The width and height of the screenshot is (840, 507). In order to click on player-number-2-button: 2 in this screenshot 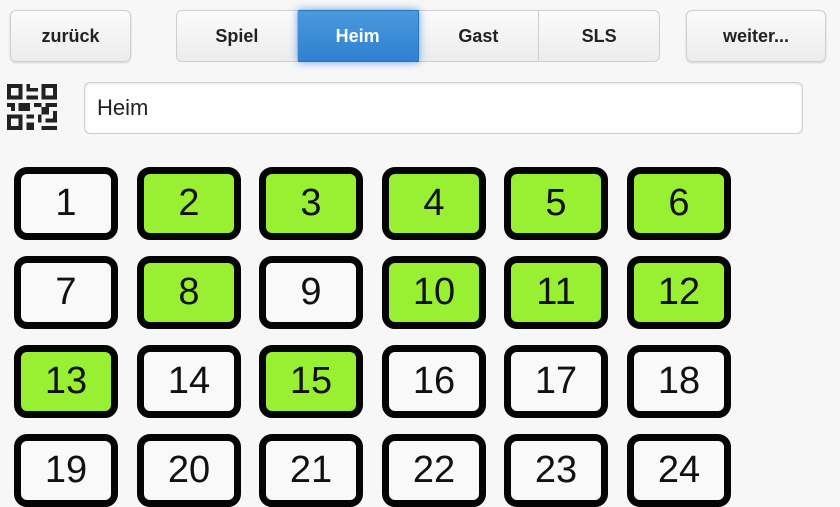, I will do `click(189, 203)`.